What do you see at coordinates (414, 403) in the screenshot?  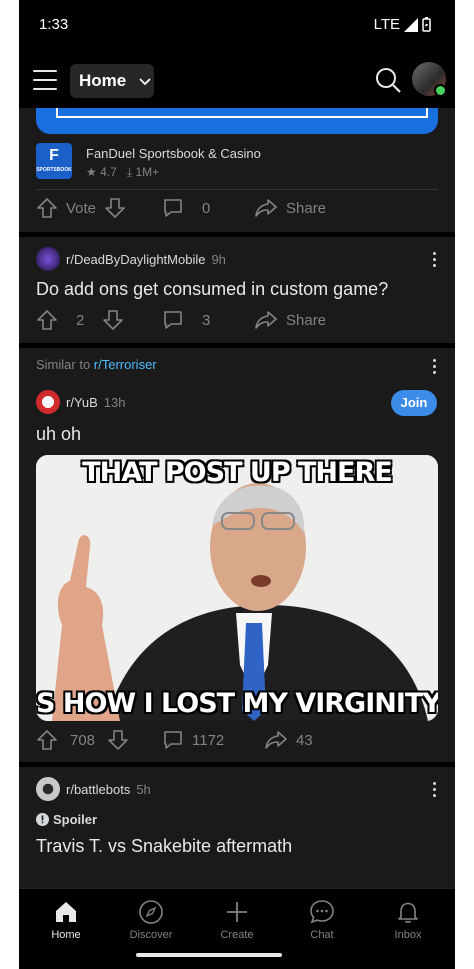 I see `join-button: Join` at bounding box center [414, 403].